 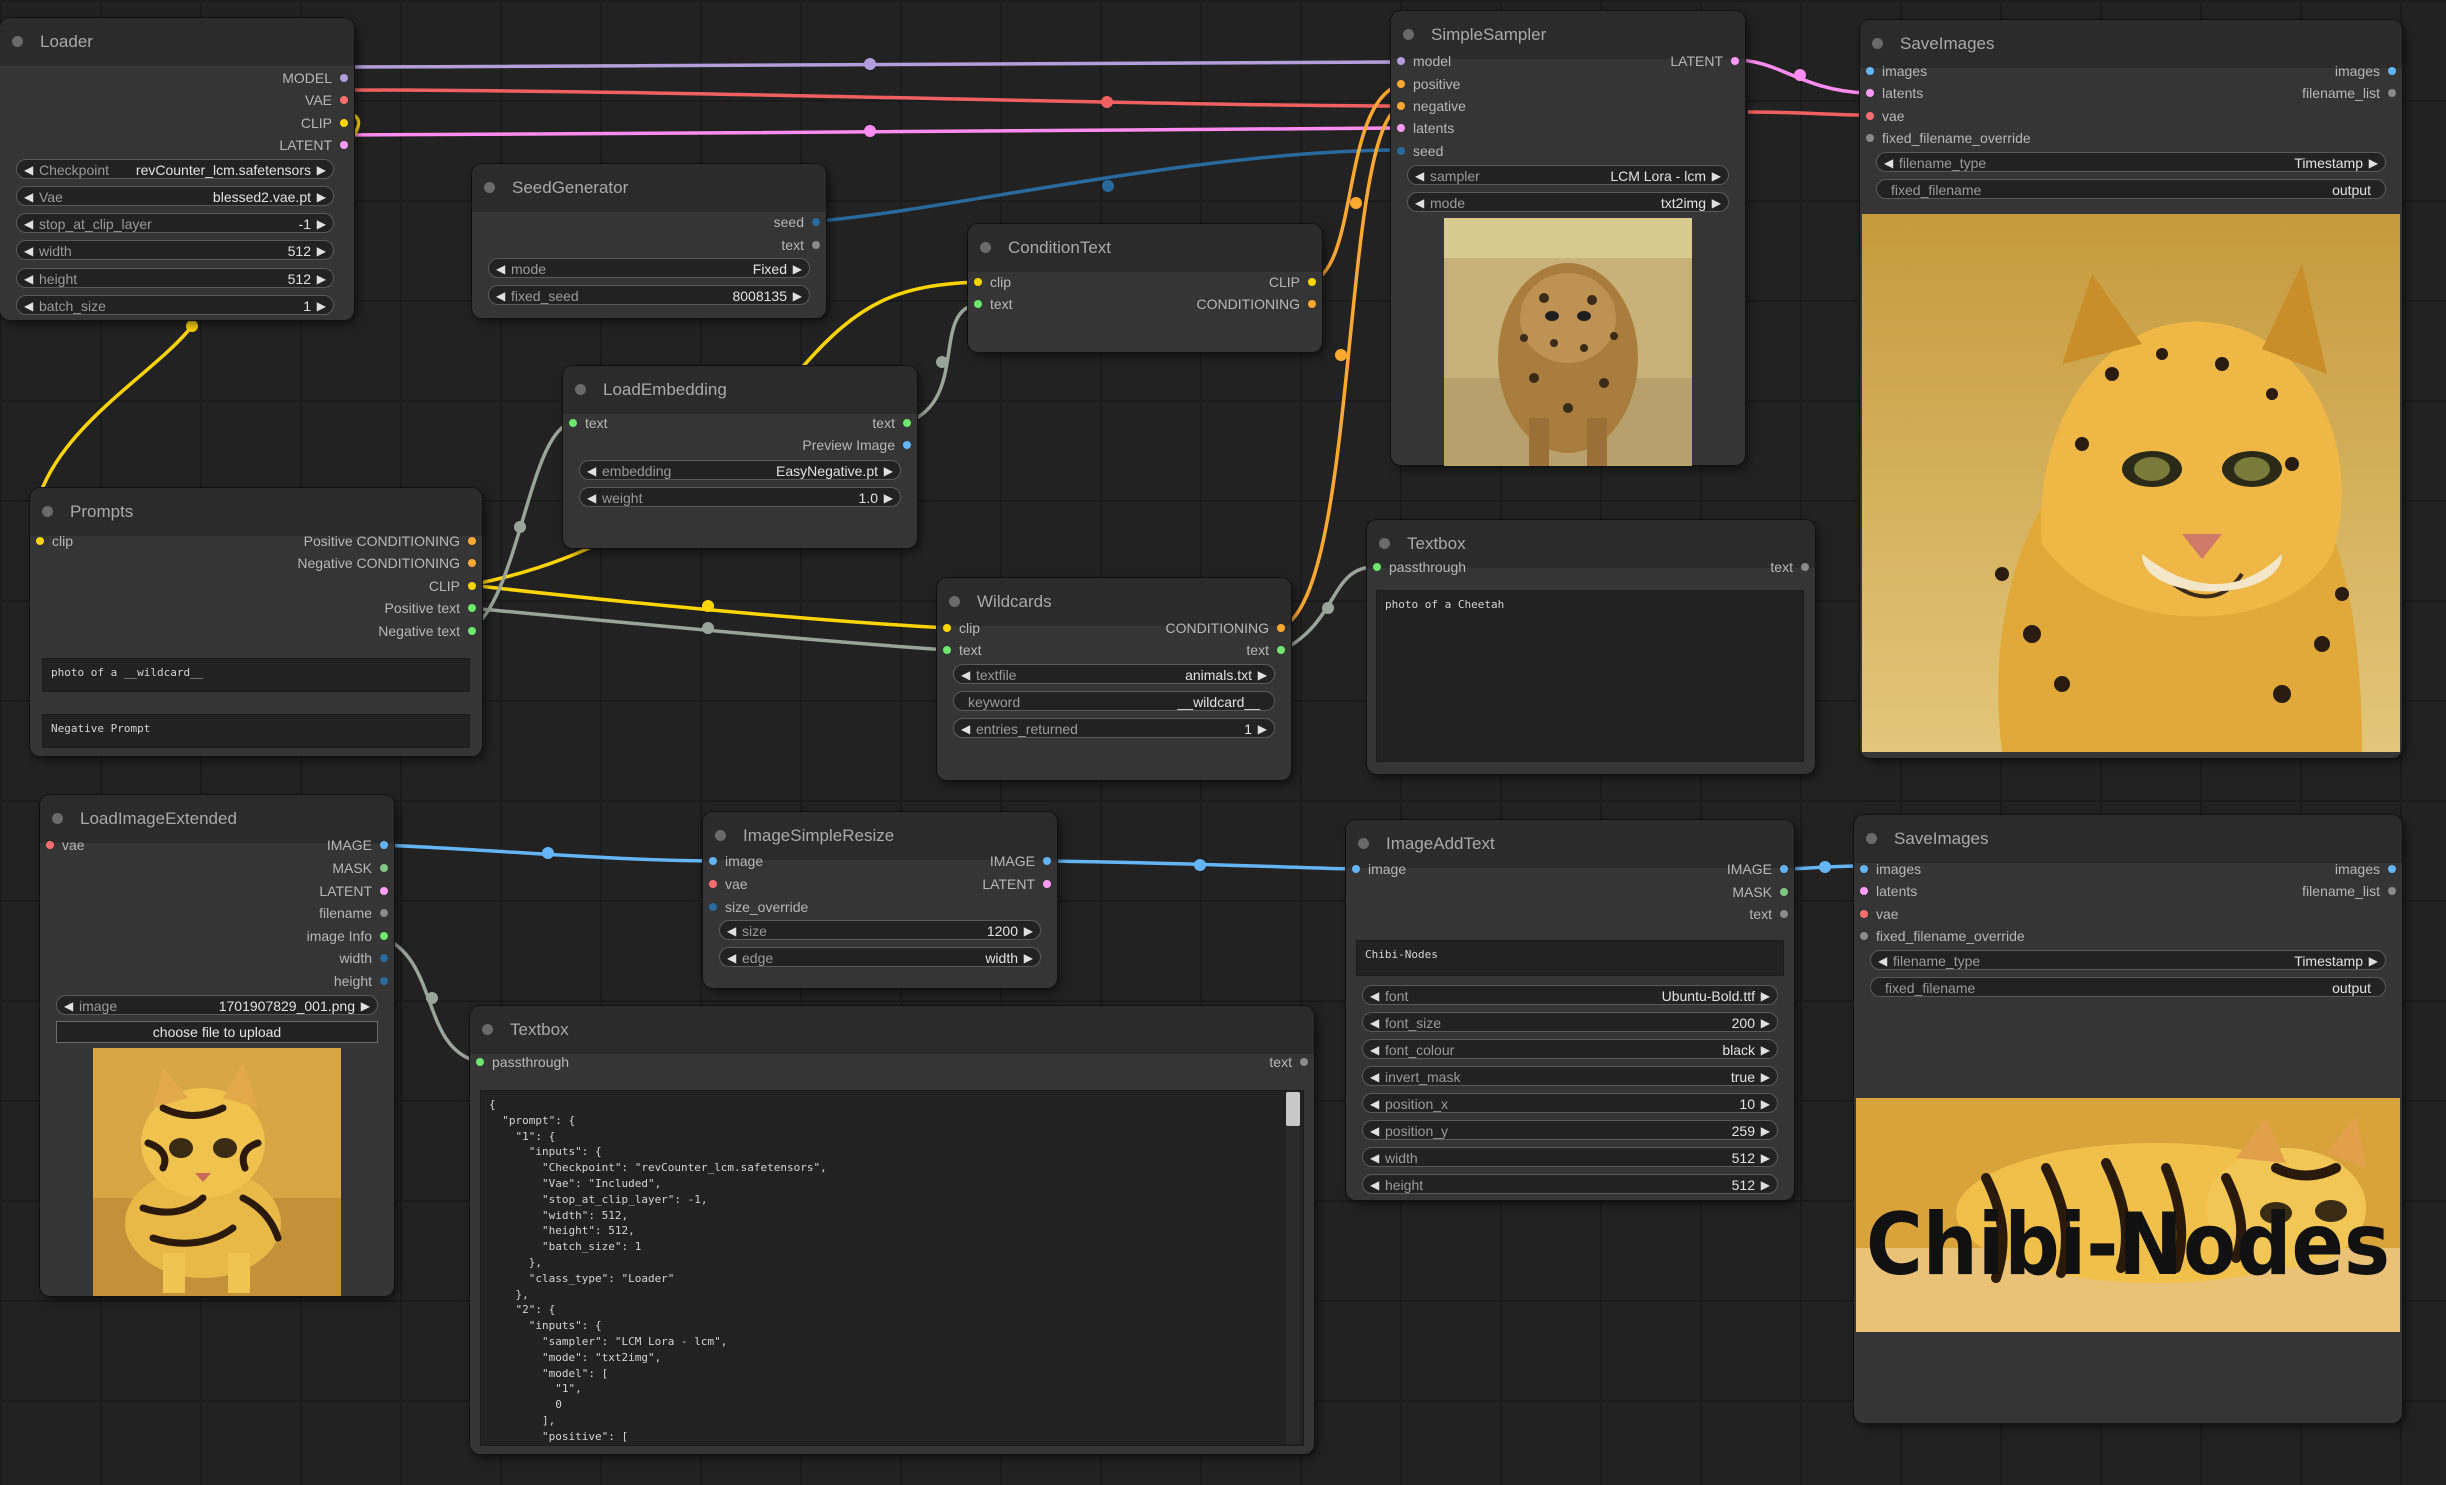 What do you see at coordinates (1570, 1184) in the screenshot?
I see `height-widget: ◀ height 512 ▶` at bounding box center [1570, 1184].